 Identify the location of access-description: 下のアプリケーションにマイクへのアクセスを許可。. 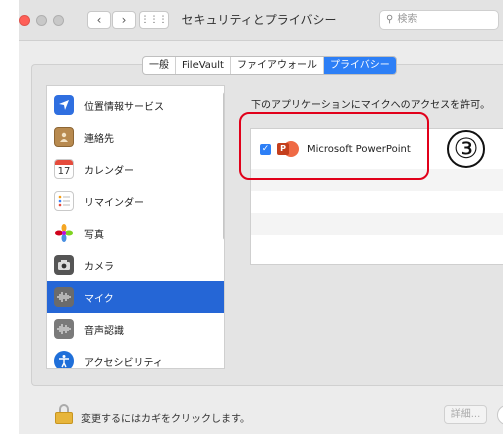
(371, 105).